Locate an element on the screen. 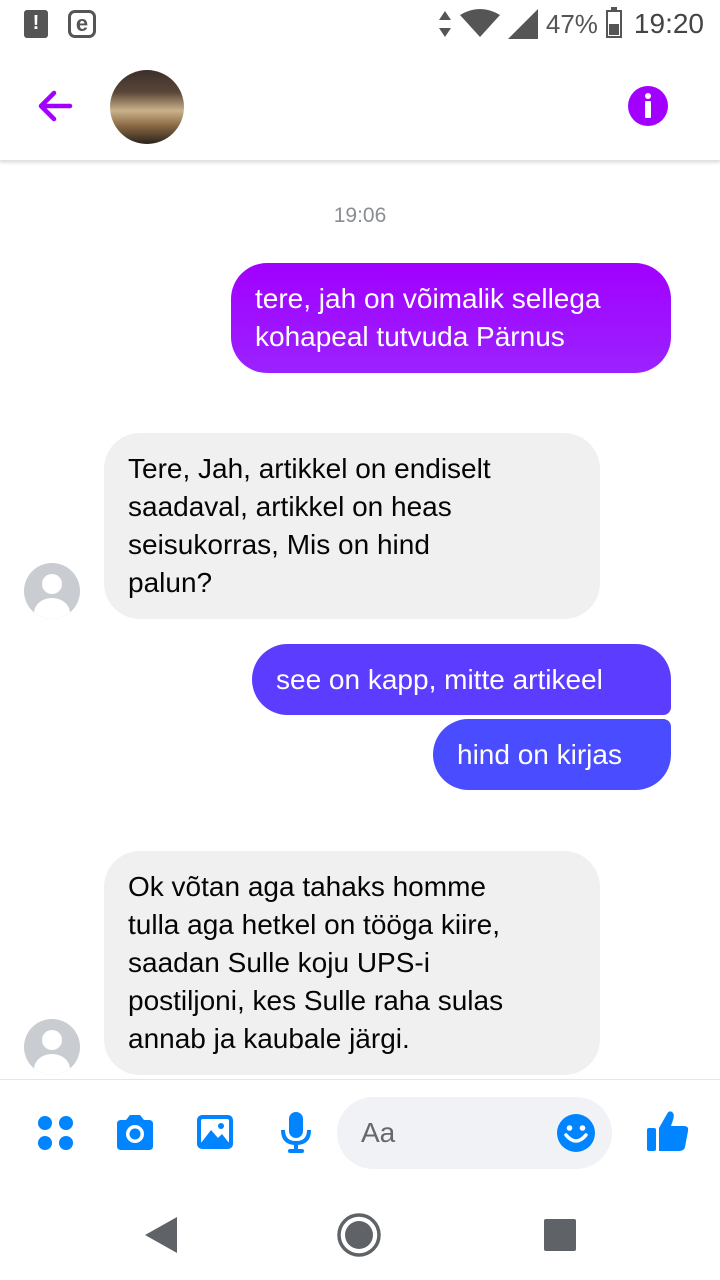 This screenshot has height=1280, width=720. message-input-placeholder: Aa is located at coordinates (378, 1132).